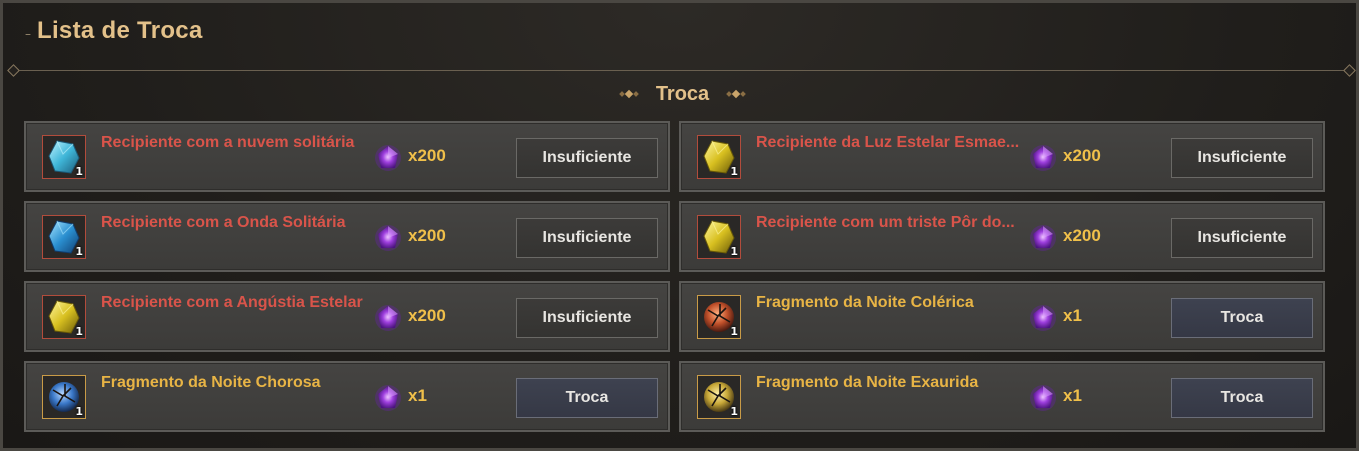 The height and width of the screenshot is (451, 1359). I want to click on blue-crystal-icon: 1, so click(64, 237).